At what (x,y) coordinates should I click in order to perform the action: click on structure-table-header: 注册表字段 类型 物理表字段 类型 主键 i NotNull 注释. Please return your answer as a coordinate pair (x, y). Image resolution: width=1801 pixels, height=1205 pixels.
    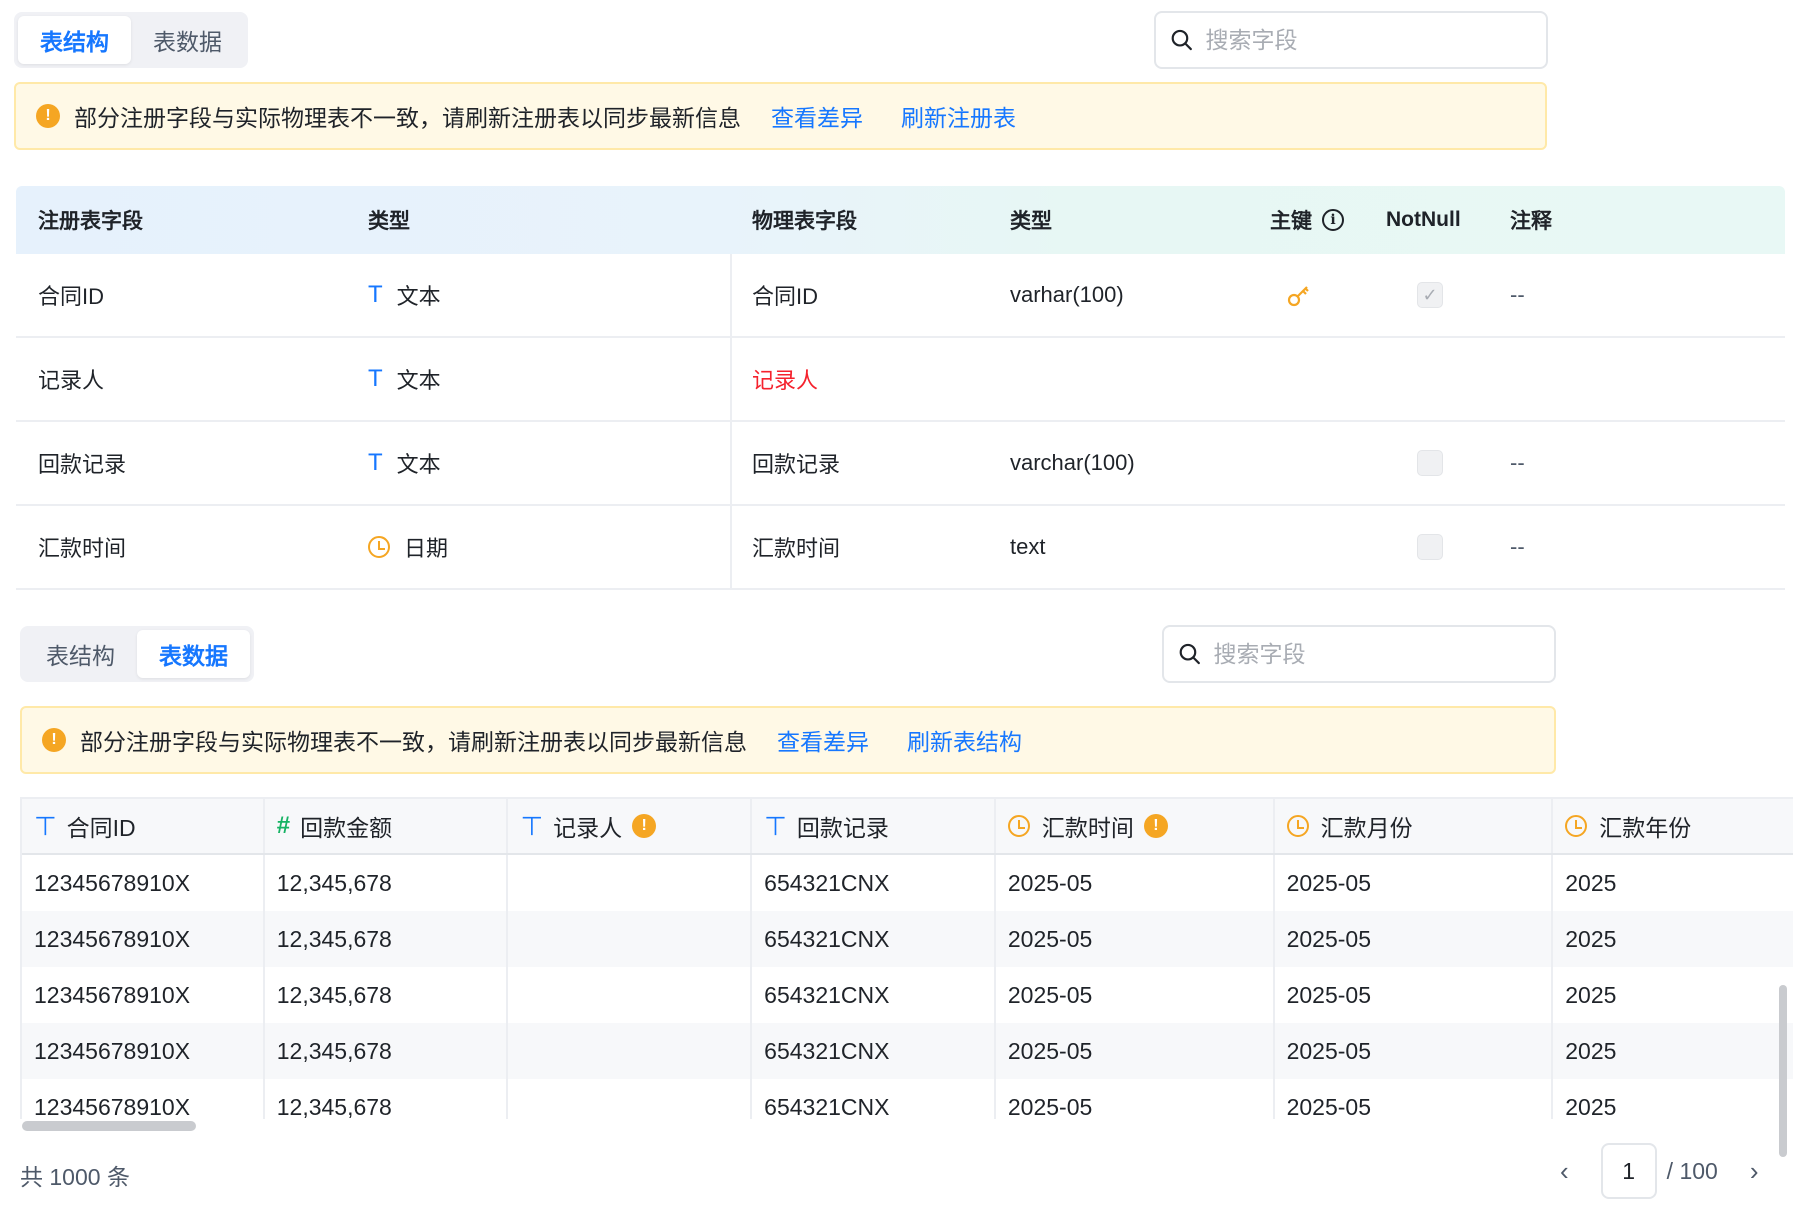
    Looking at the image, I should click on (900, 220).